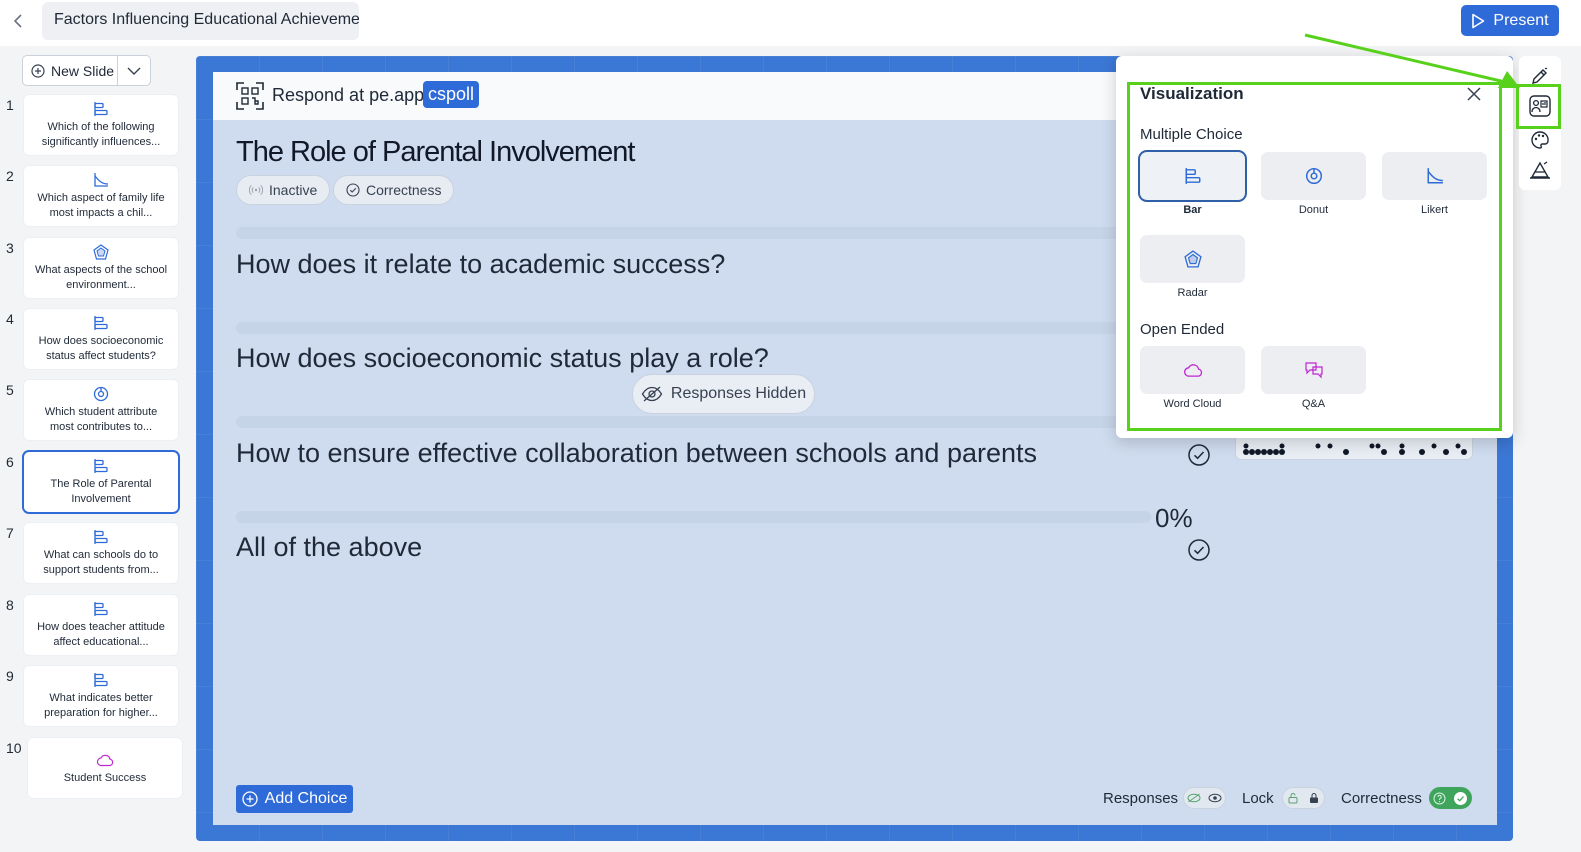 The height and width of the screenshot is (852, 1581). I want to click on responses-toggle, so click(1204, 798).